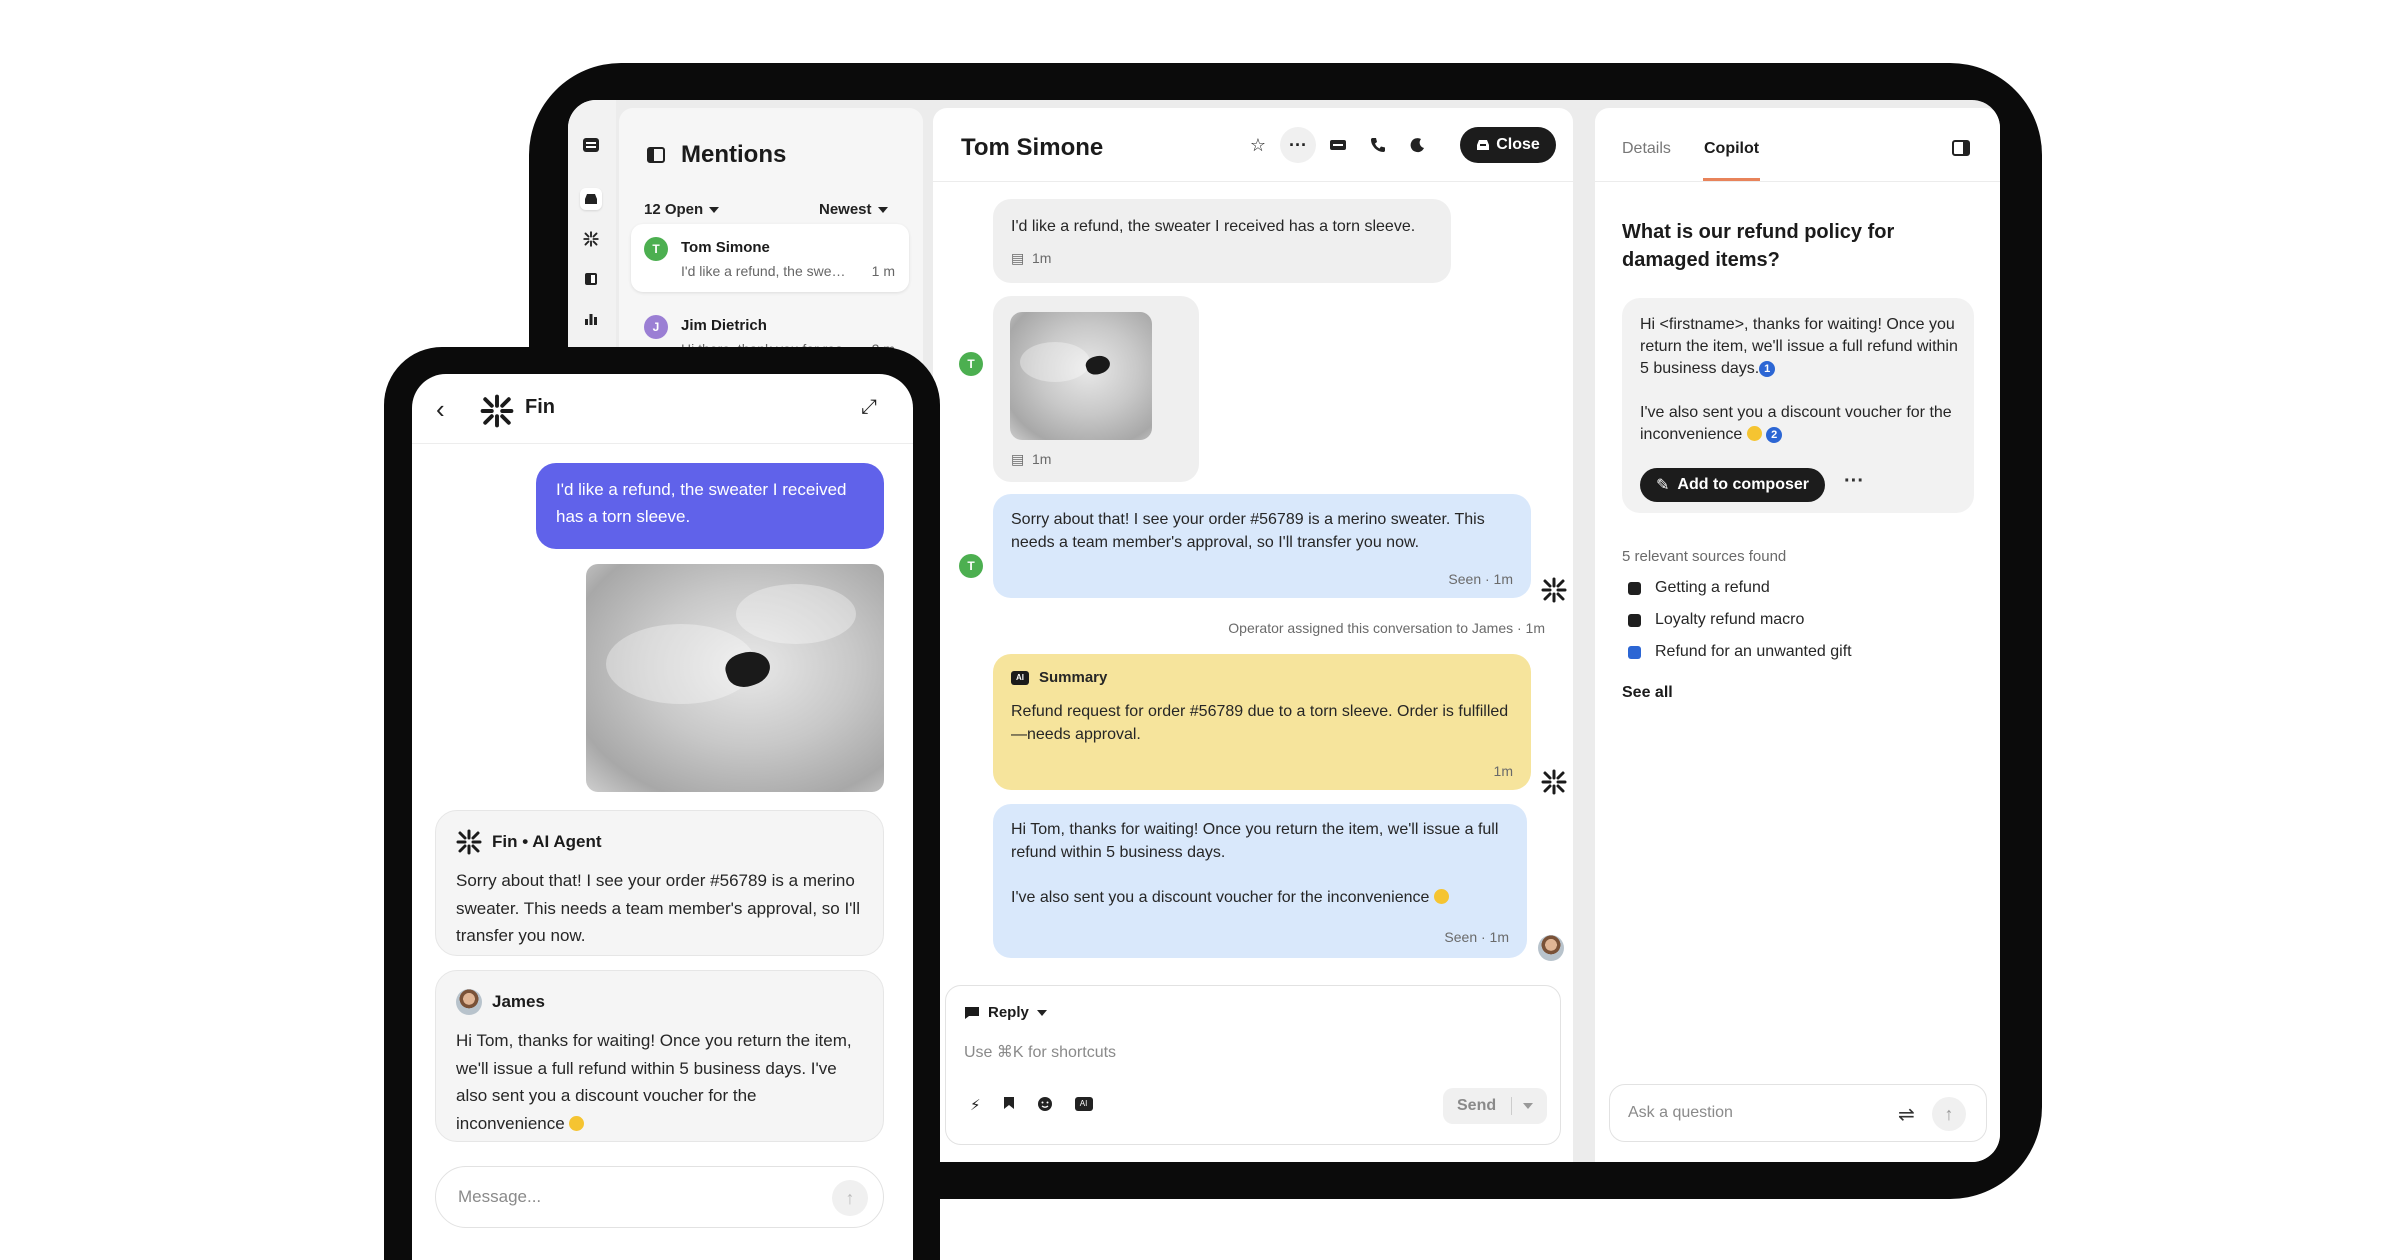 Image resolution: width=2400 pixels, height=1260 pixels. I want to click on back-icon: ‹, so click(440, 409).